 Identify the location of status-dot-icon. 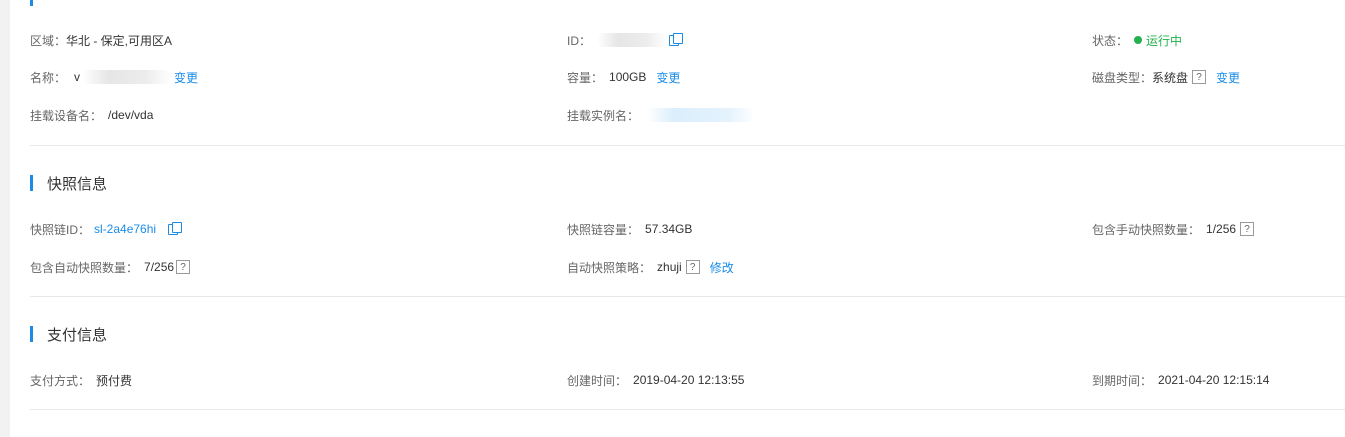
(1138, 40).